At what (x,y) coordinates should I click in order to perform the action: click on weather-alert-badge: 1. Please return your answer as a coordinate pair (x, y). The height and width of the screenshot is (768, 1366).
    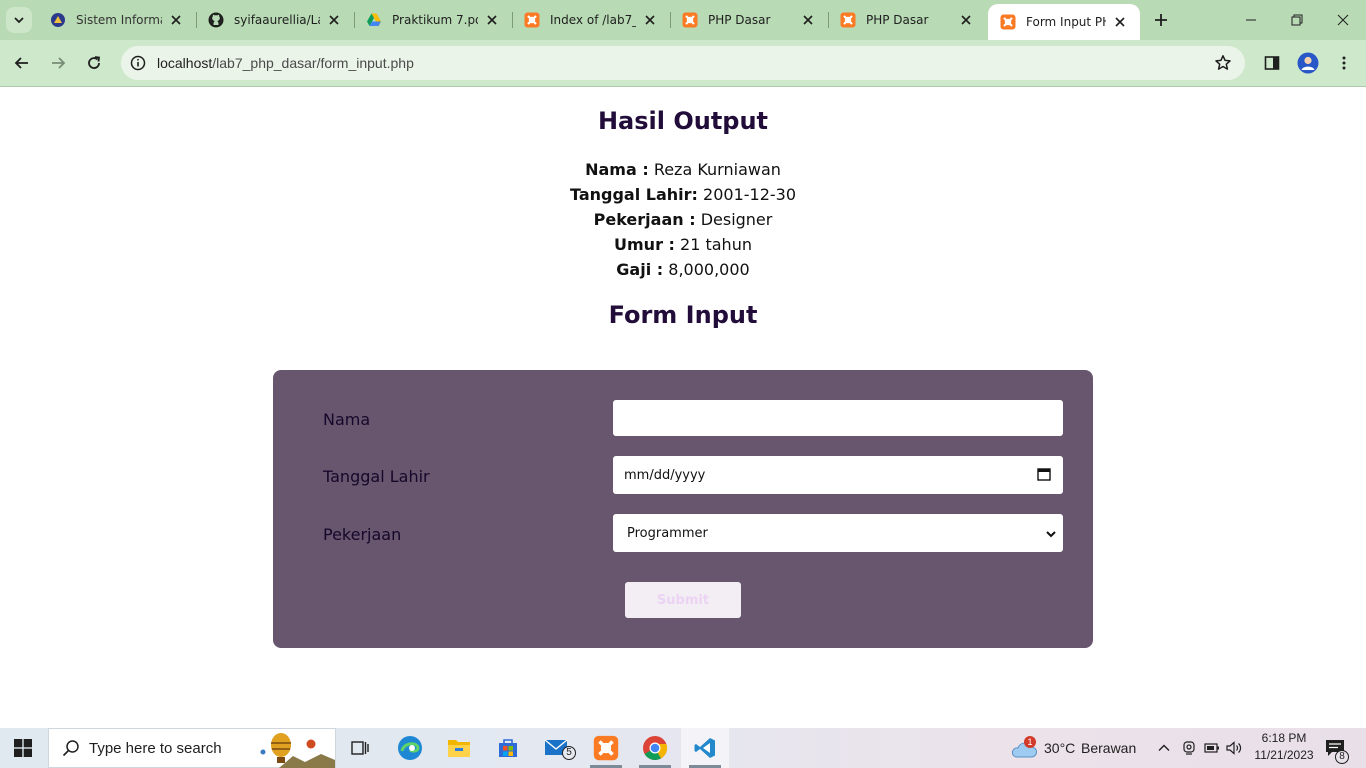
    Looking at the image, I should click on (1030, 742).